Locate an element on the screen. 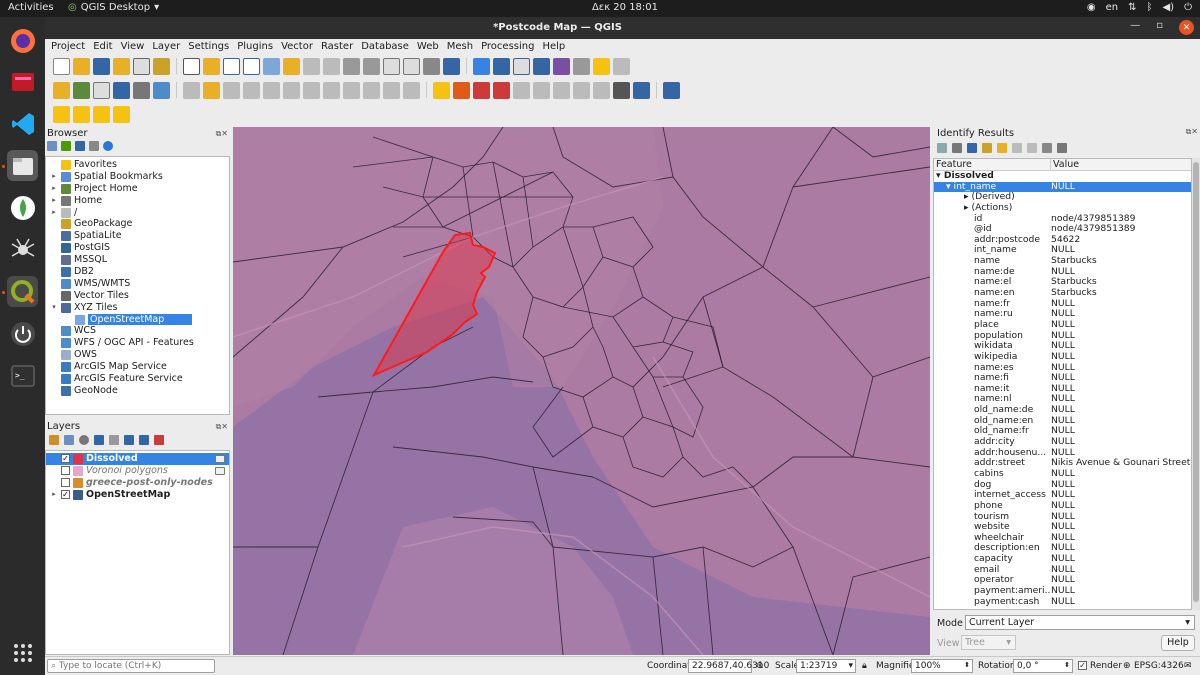 This screenshot has height=675, width=1200. modify-attributes-icon is located at coordinates (291, 90).